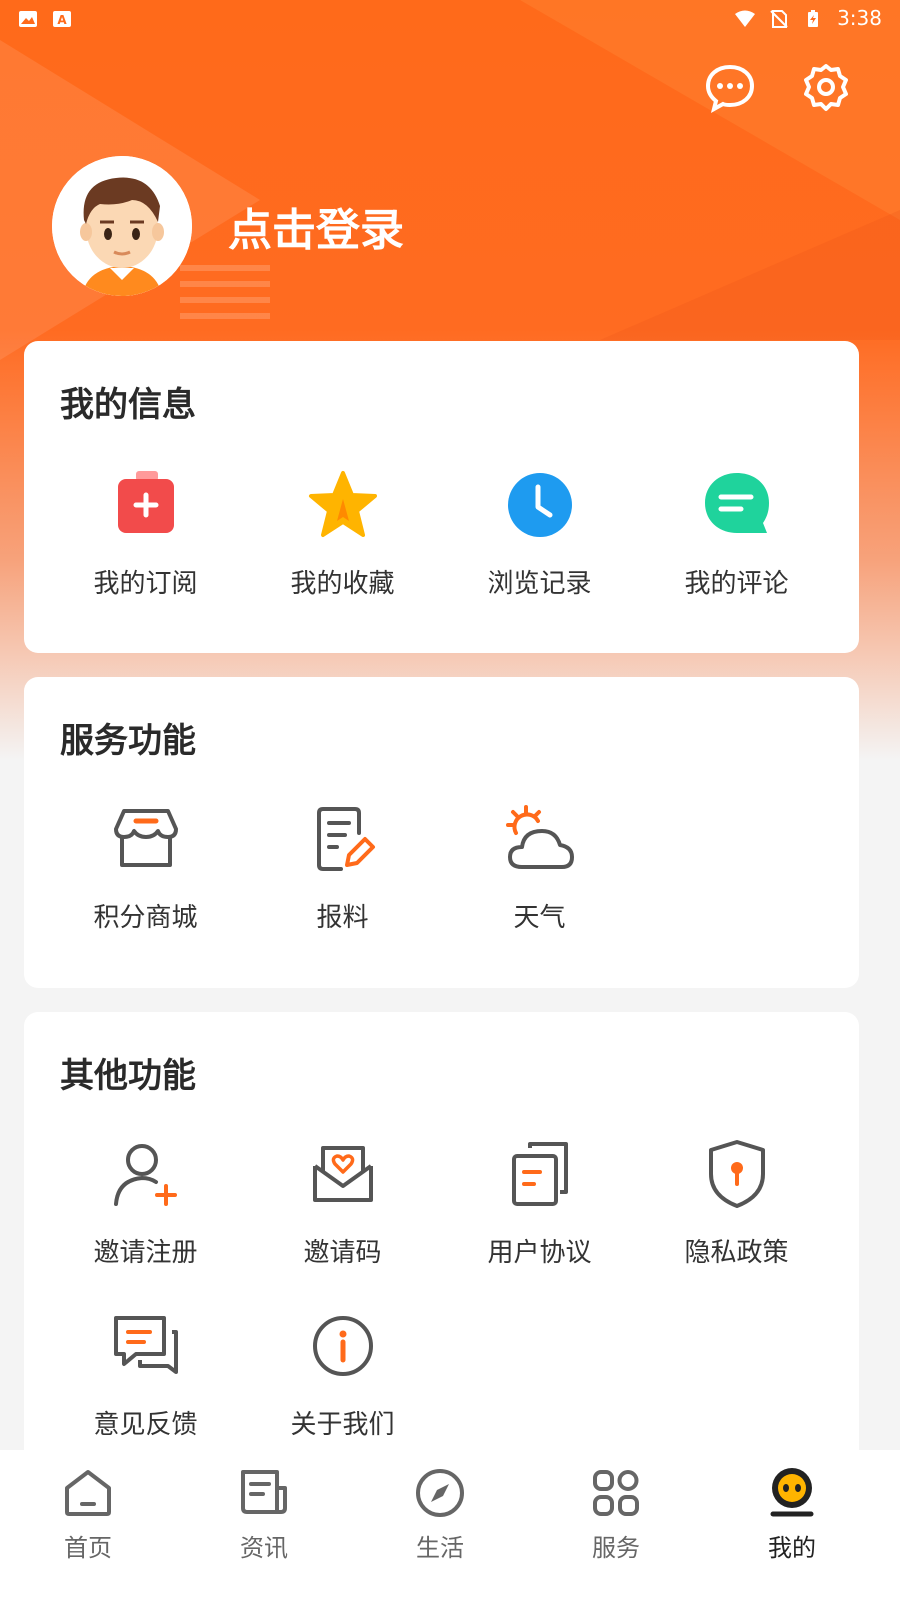 The image size is (900, 1600). I want to click on nav-services-label: 服务, so click(616, 1548).